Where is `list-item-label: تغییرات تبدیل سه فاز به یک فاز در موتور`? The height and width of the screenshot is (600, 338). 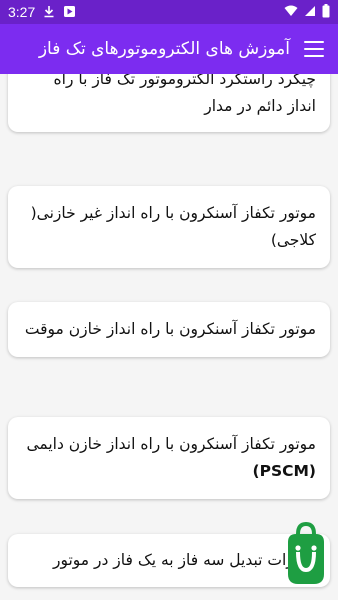
list-item-label: تغییرات تبدیل سه فاز به یک فاز در موتور is located at coordinates (184, 560).